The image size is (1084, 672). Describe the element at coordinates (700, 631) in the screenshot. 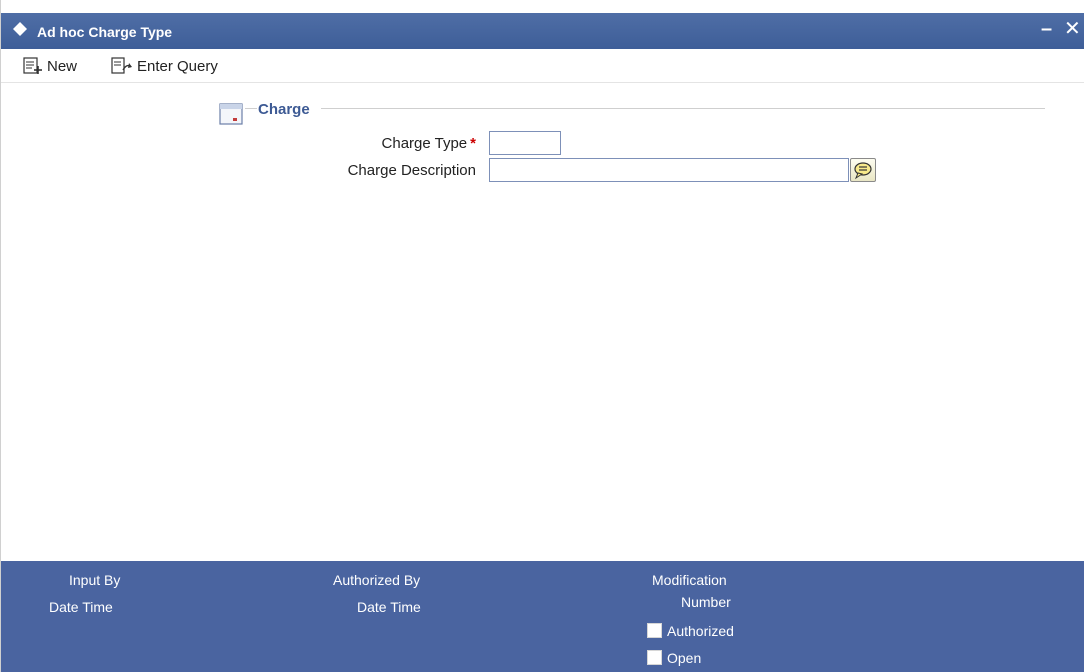

I see `authorized-checkbox-label: Authorized` at that location.